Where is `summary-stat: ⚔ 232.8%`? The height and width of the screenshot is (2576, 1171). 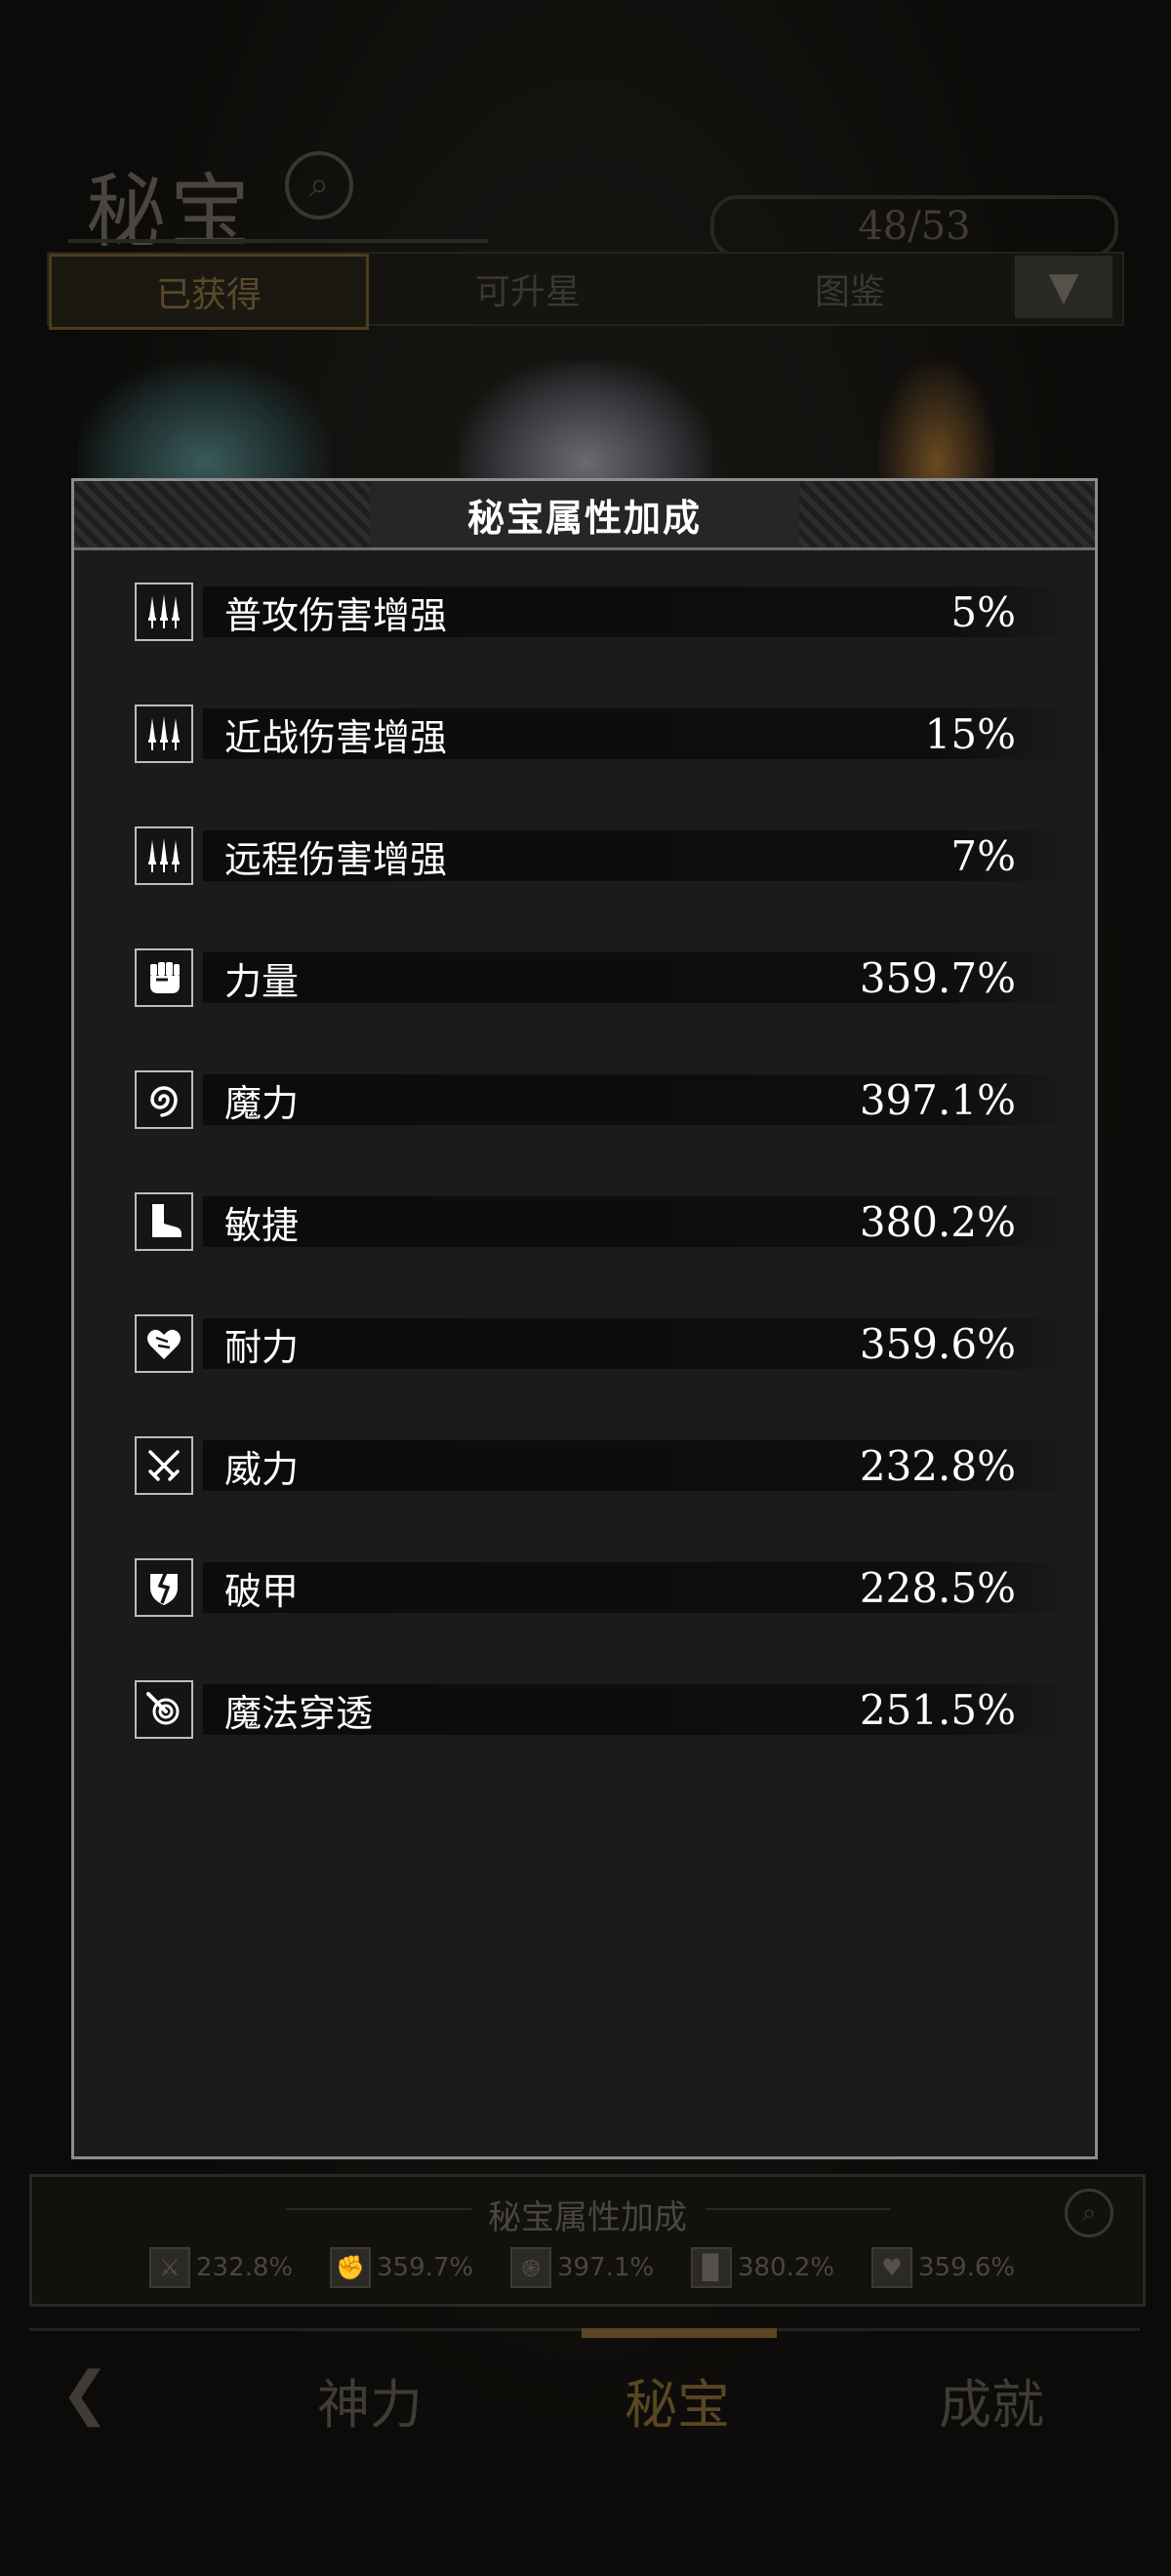
summary-stat: ⚔ 232.8% is located at coordinates (221, 2267).